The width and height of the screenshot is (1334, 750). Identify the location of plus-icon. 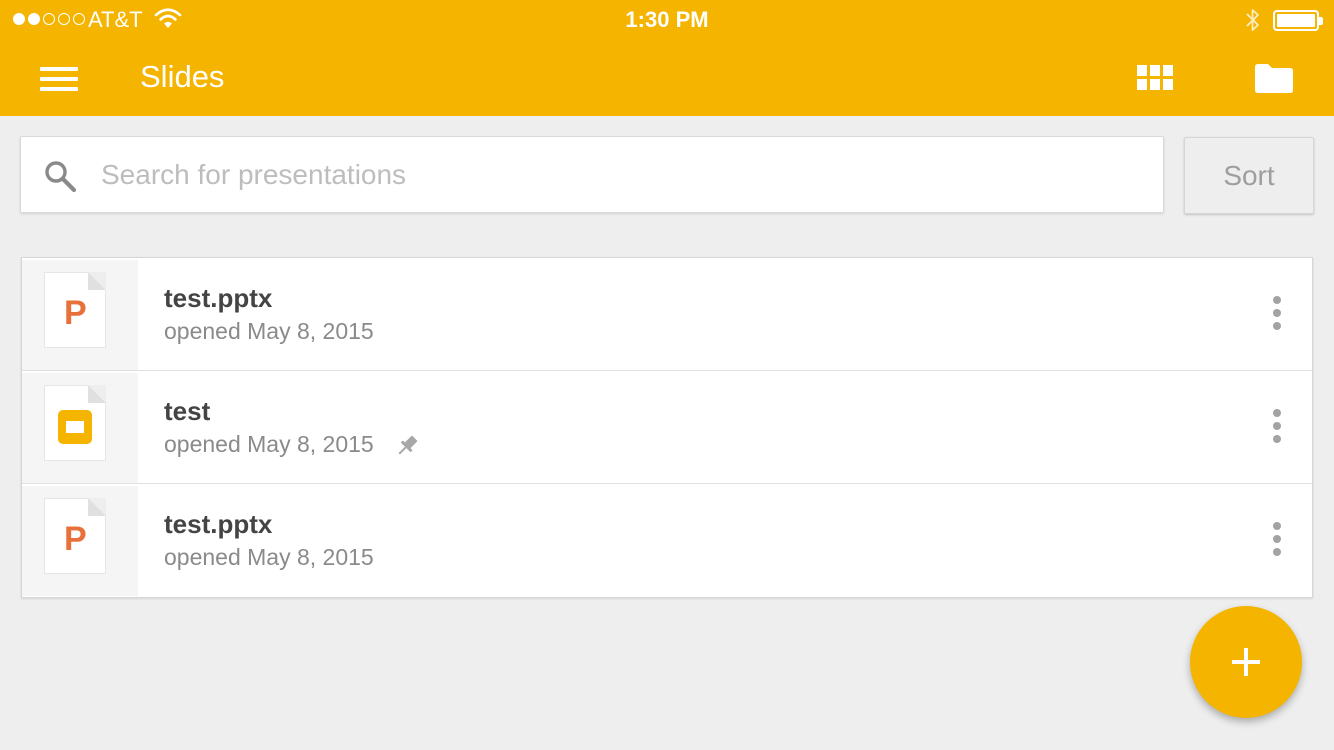
(1246, 662).